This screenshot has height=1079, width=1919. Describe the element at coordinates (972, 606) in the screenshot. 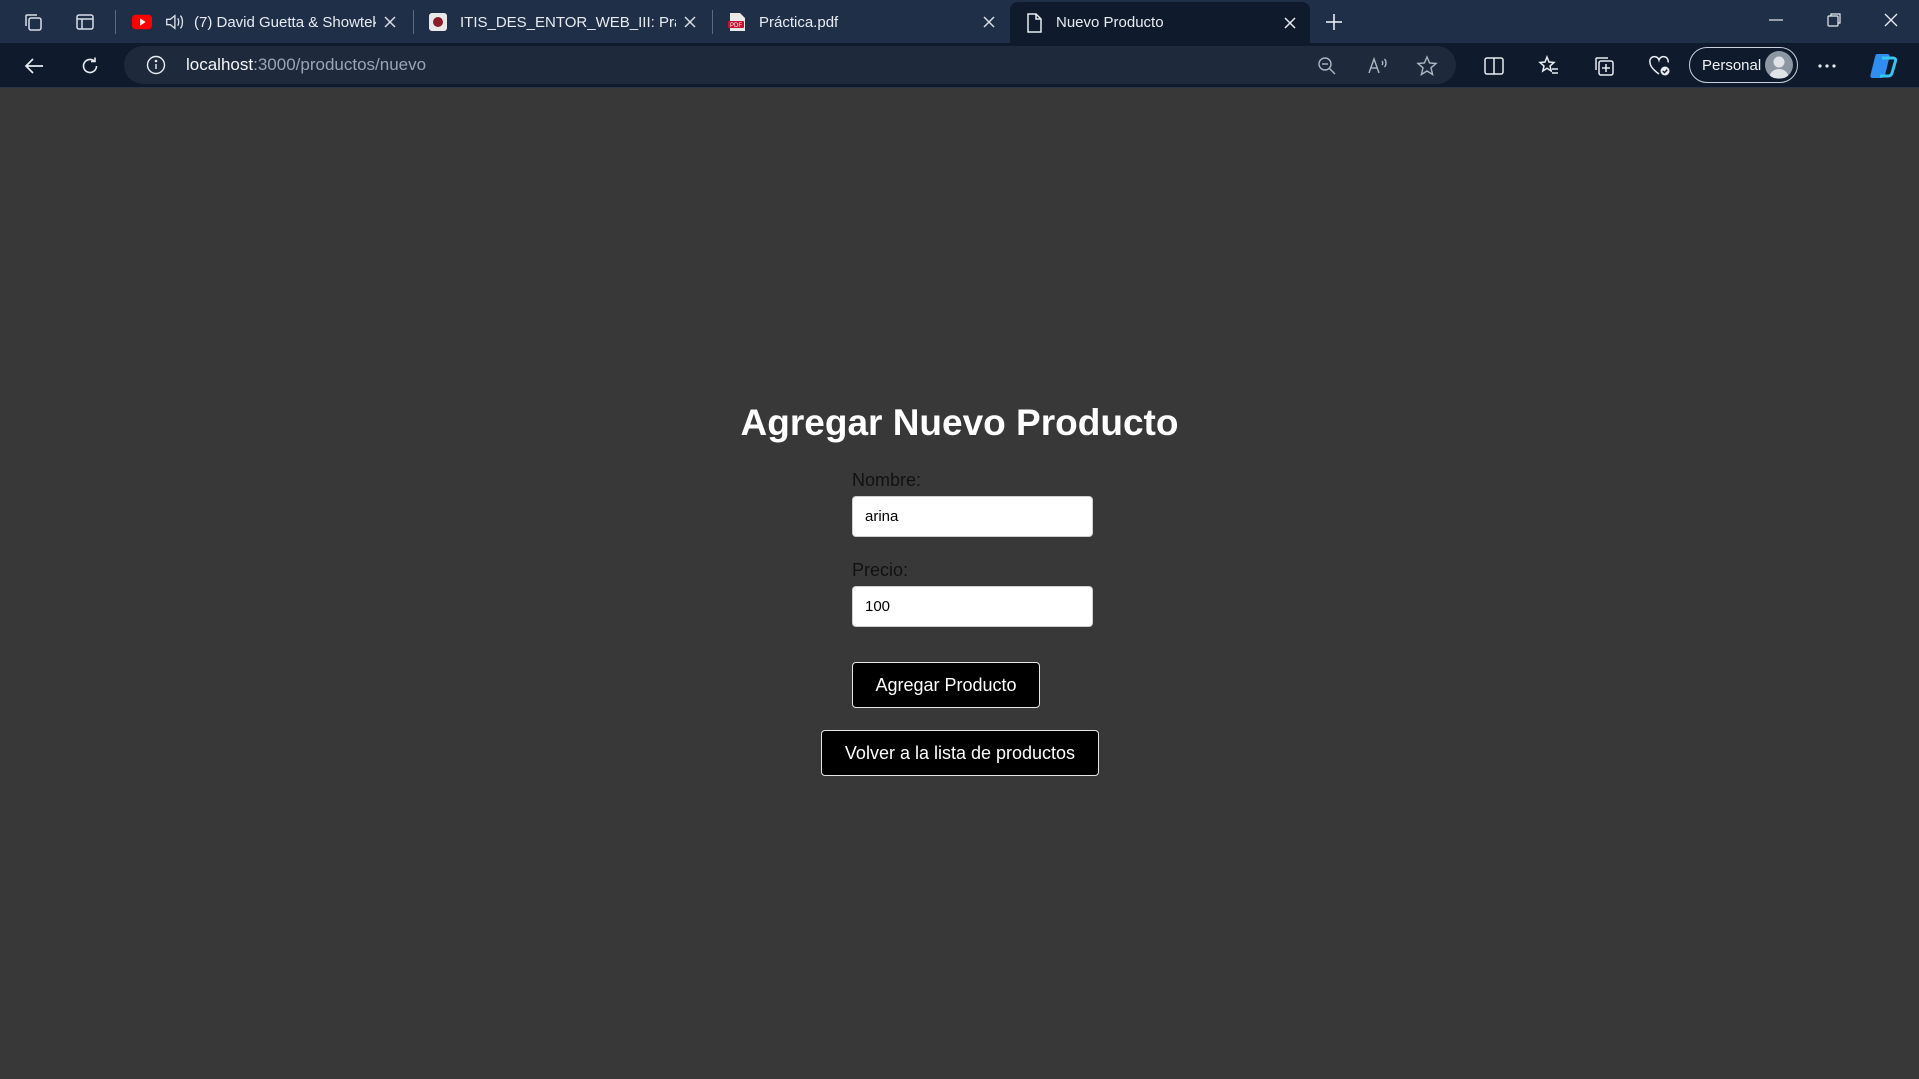

I see `precio-field` at that location.